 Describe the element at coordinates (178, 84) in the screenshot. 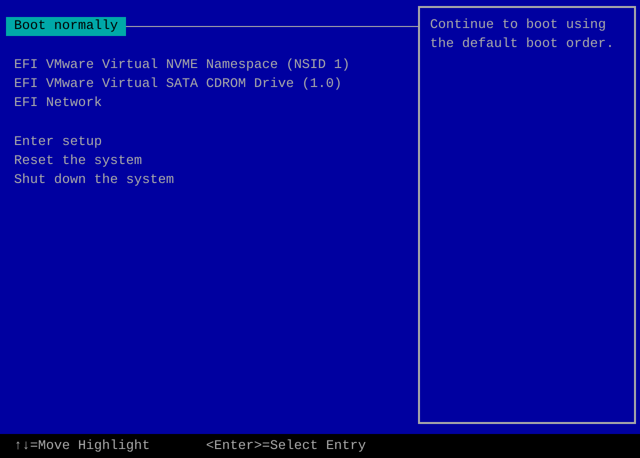

I see `menu-item: EFI VMware Virtual SATA CDROM Drive (1.0)` at that location.